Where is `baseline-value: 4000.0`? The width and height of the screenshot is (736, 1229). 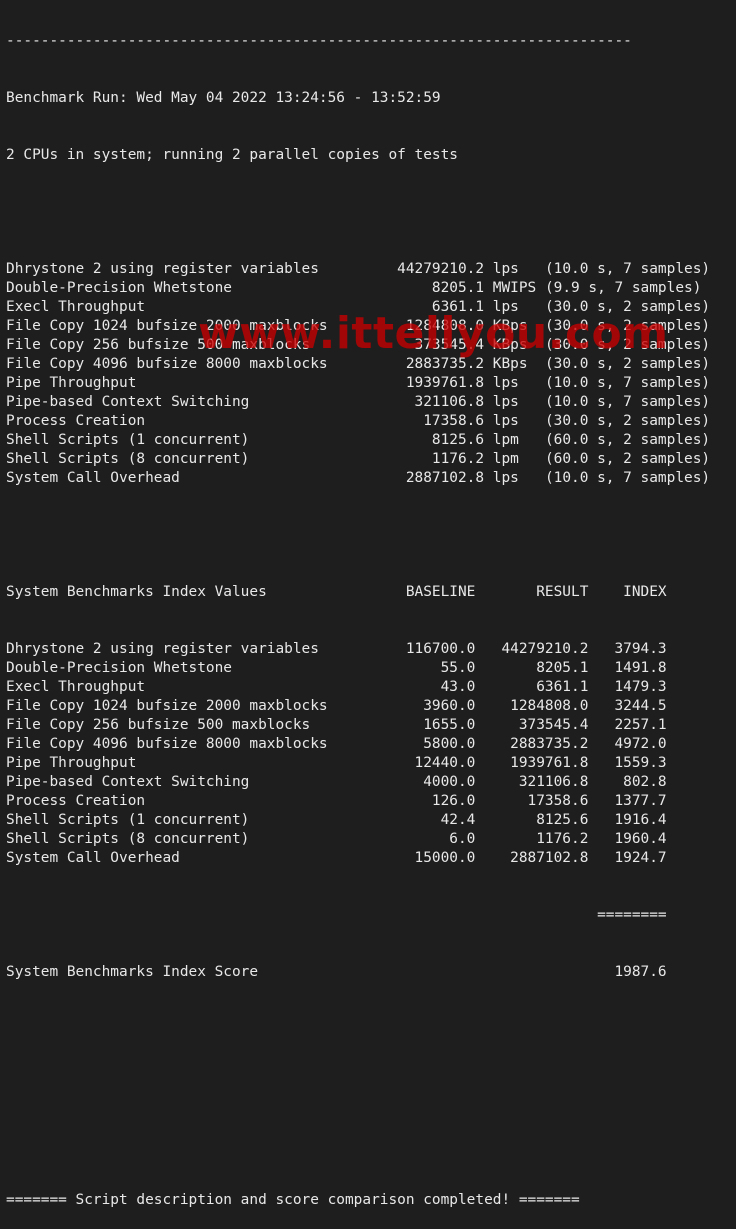
baseline-value: 4000.0 is located at coordinates (414, 782).